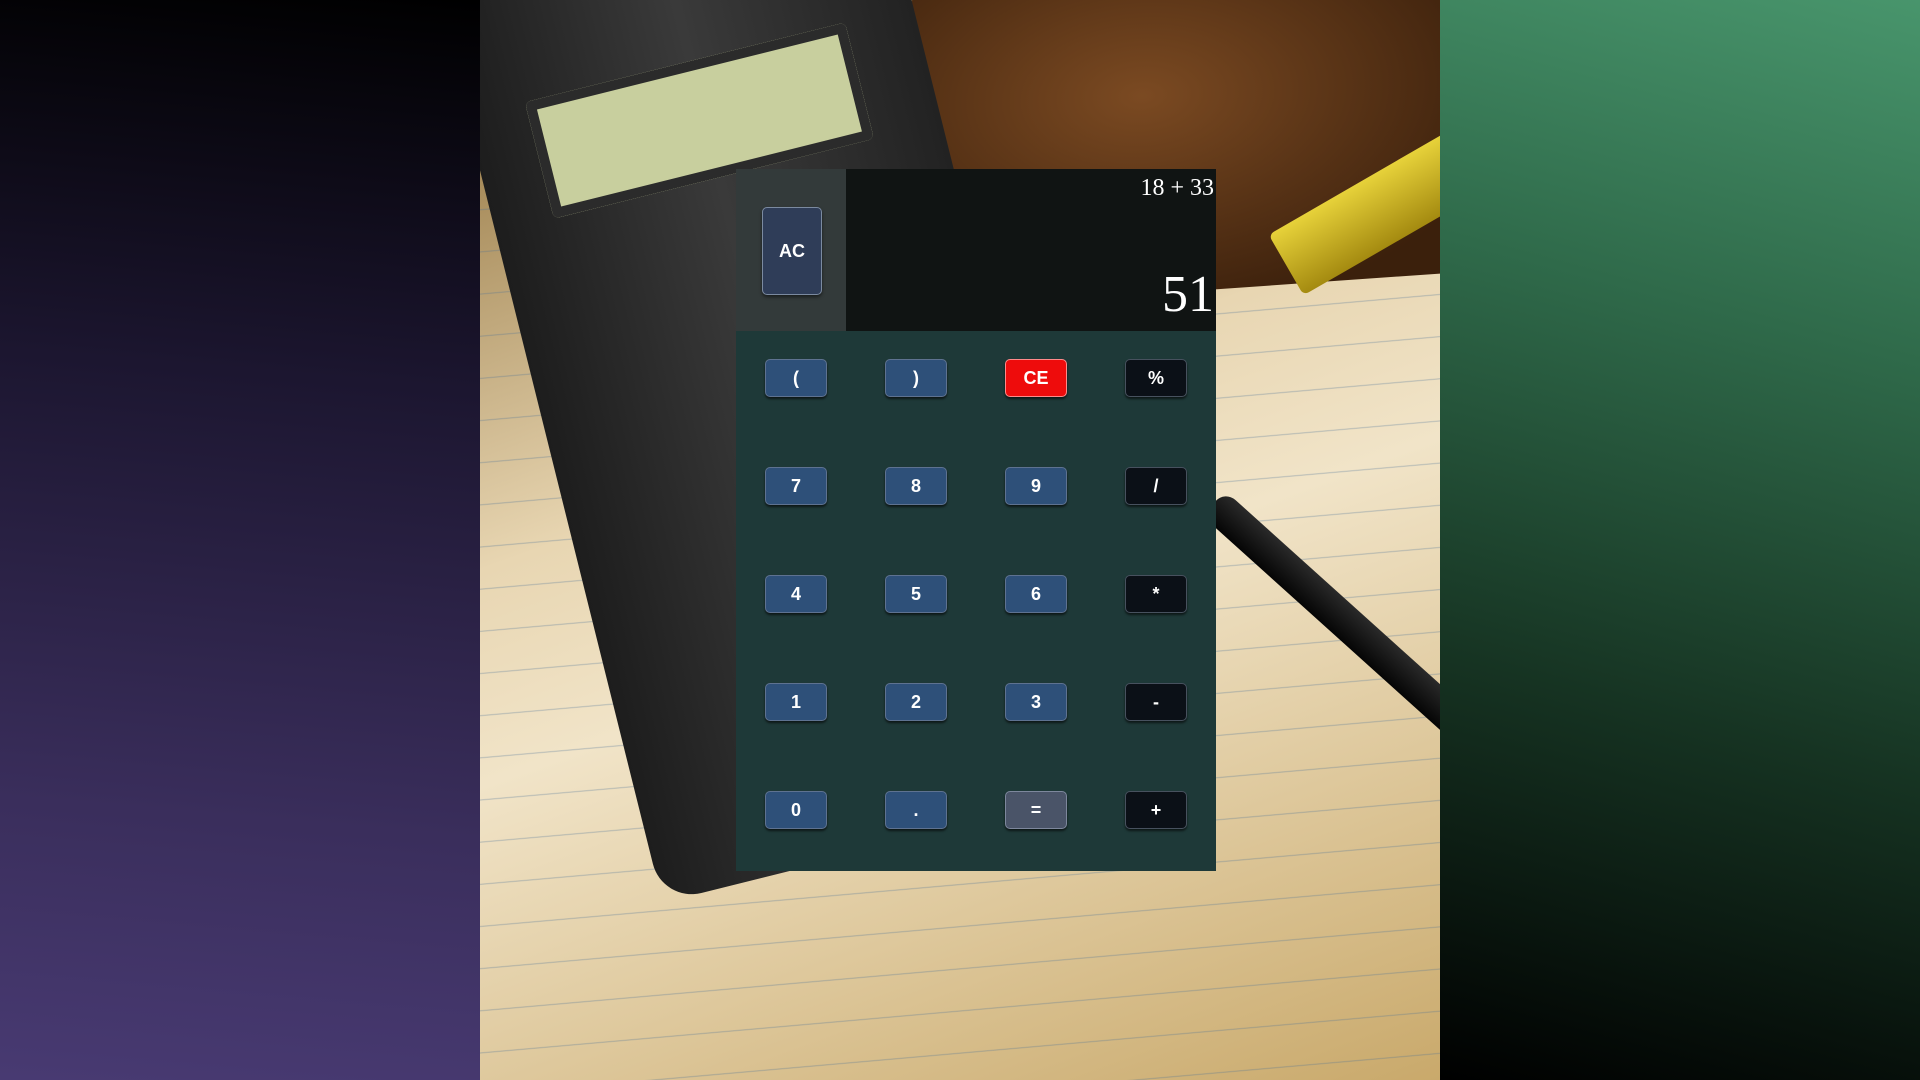 The width and height of the screenshot is (1920, 1080). I want to click on all-clear-button: AC, so click(792, 251).